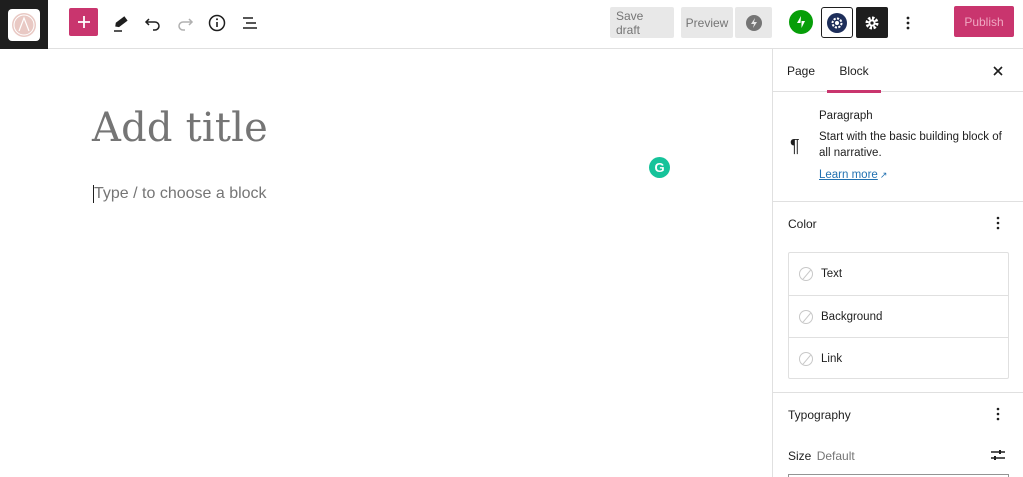 This screenshot has height=477, width=1023. I want to click on site-logo, so click(24, 24).